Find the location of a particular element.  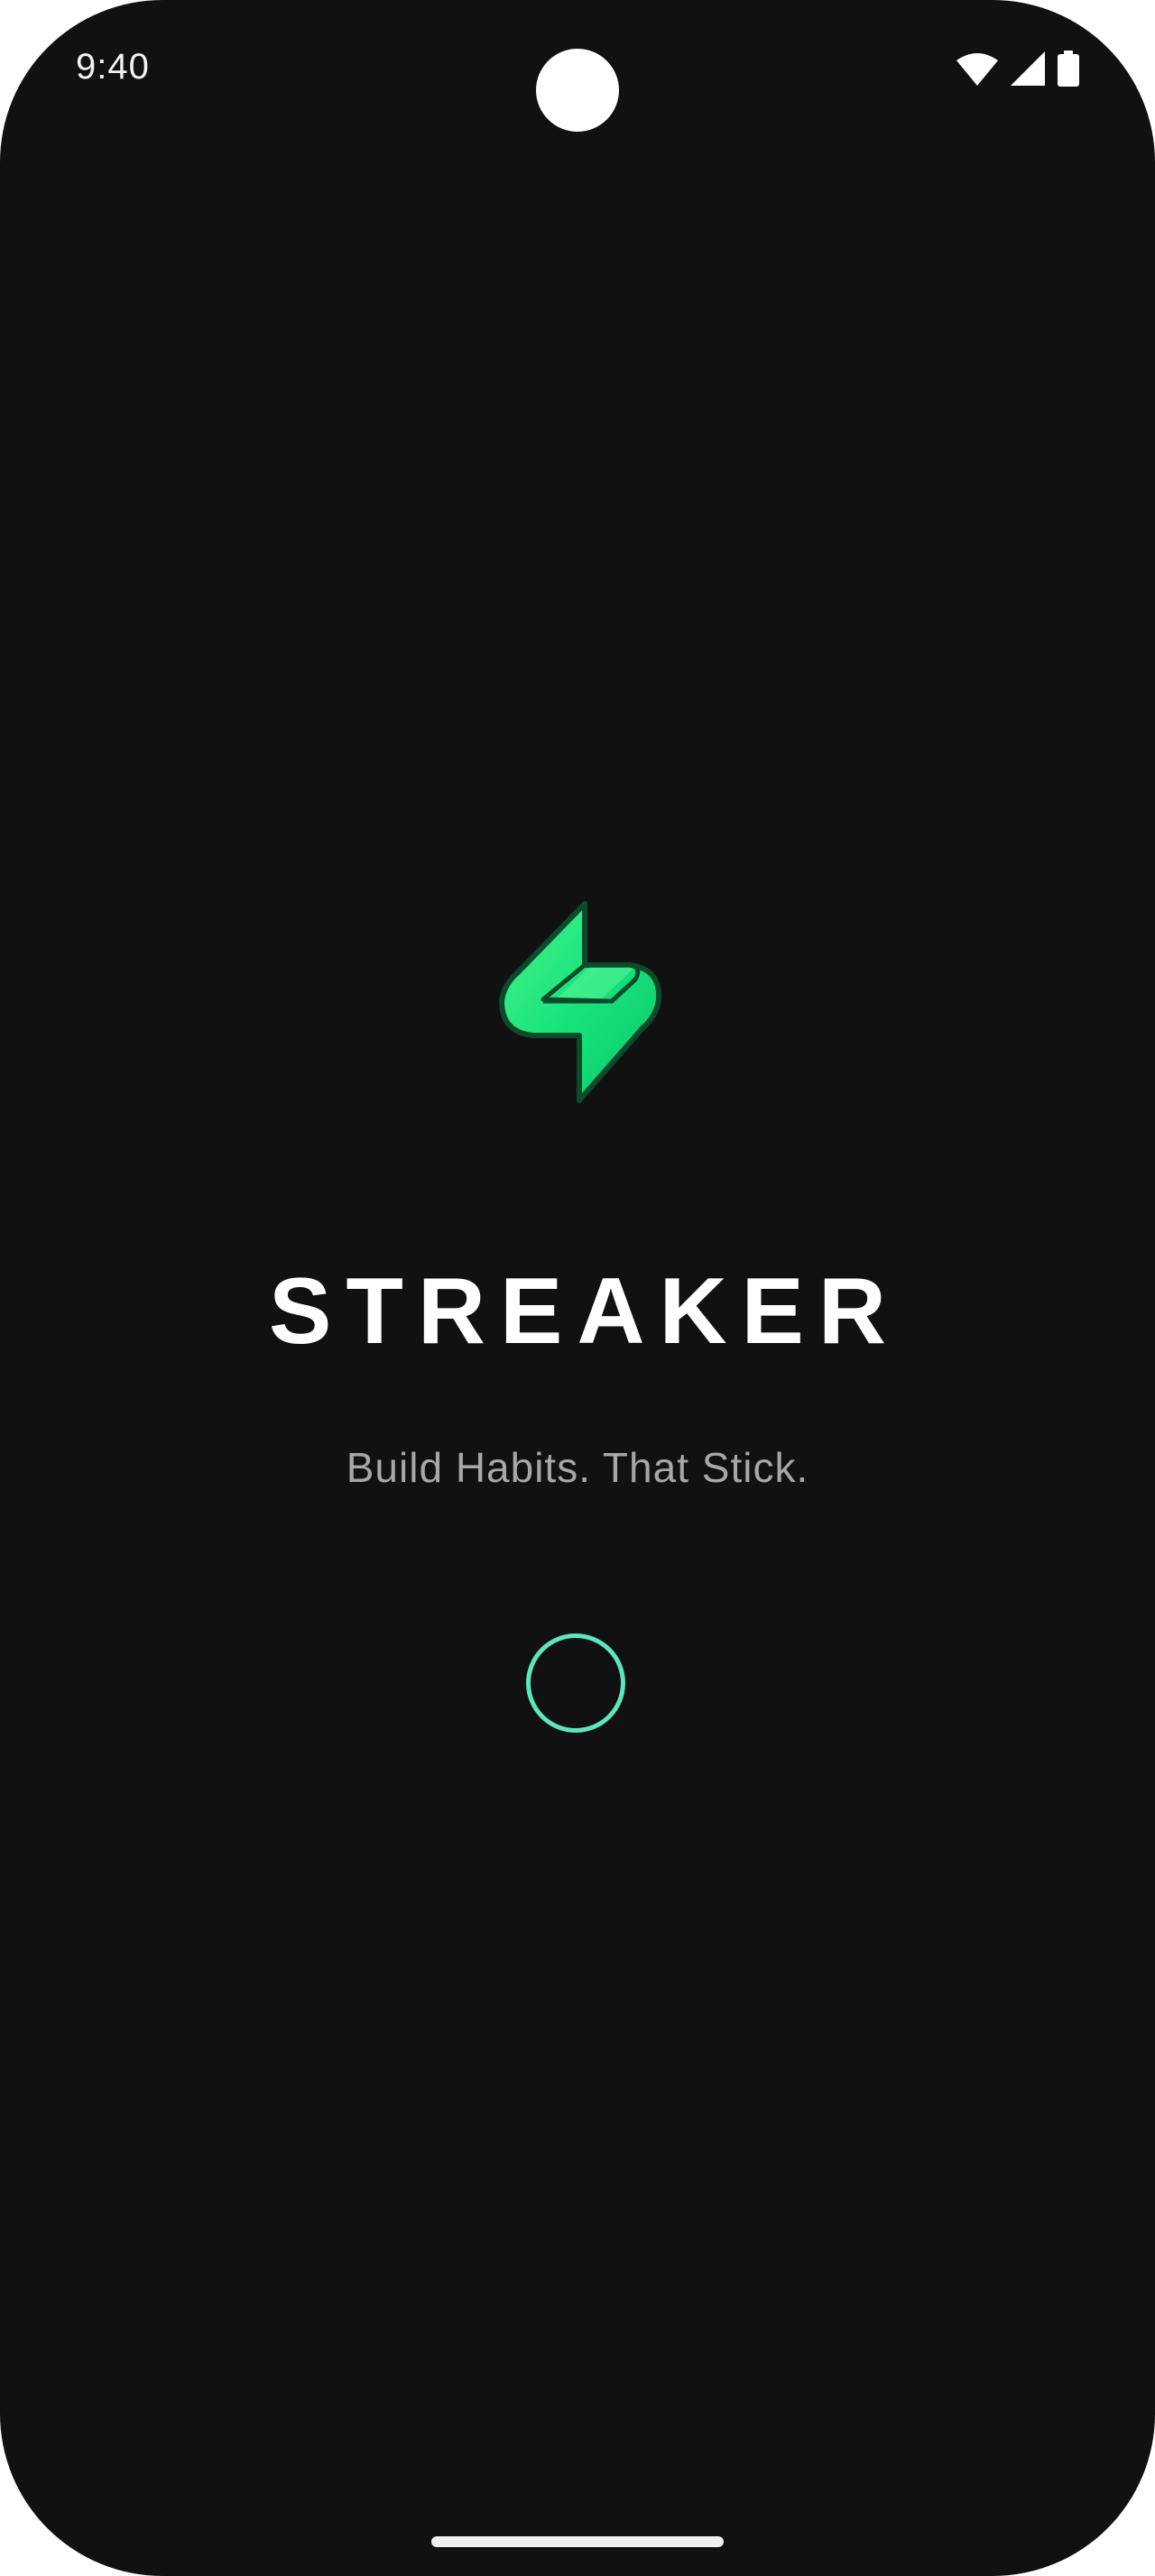

app-title: STREAKER is located at coordinates (584, 1311).